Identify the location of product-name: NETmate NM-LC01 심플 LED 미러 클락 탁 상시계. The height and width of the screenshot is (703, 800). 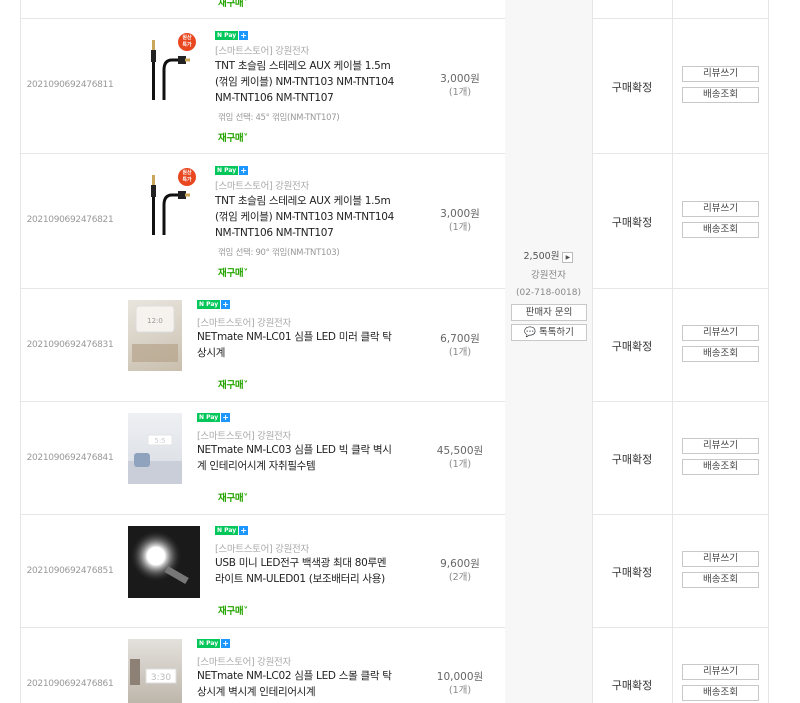
(294, 345).